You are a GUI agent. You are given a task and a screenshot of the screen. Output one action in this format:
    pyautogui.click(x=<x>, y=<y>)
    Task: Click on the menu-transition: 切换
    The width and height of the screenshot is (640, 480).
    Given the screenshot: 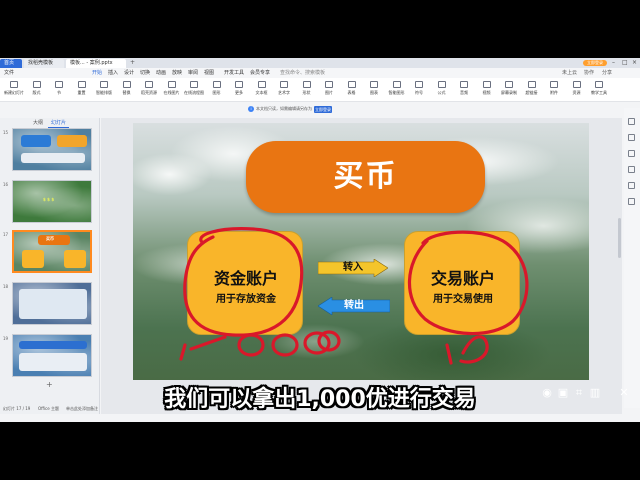 What is the action you would take?
    pyautogui.click(x=145, y=73)
    